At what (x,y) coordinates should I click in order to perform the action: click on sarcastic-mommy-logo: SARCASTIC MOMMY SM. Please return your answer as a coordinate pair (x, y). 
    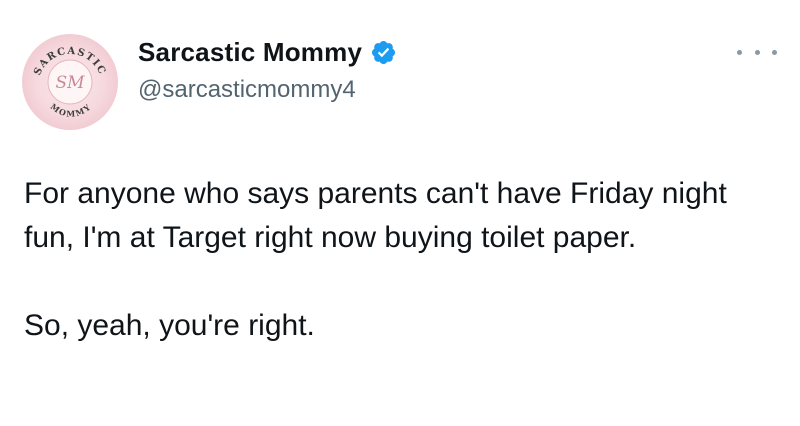
    Looking at the image, I should click on (70, 82).